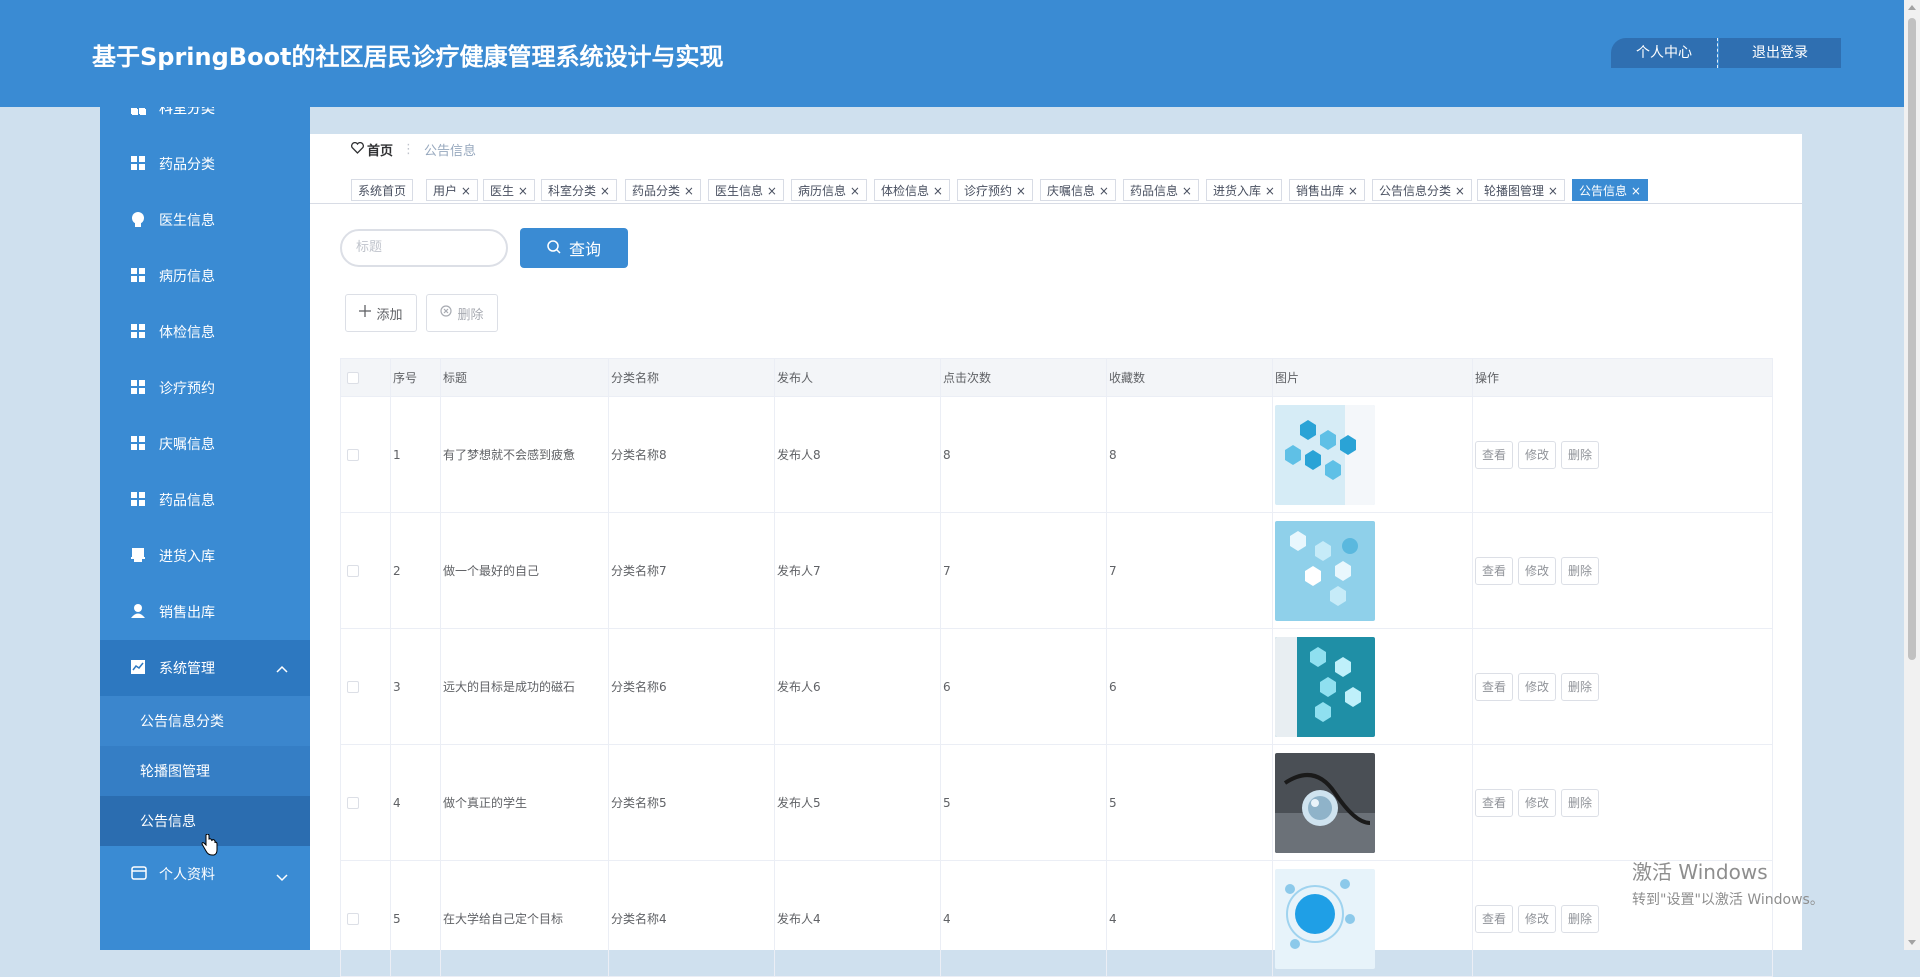  Describe the element at coordinates (365, 377) in the screenshot. I see `select-all-cell` at that location.